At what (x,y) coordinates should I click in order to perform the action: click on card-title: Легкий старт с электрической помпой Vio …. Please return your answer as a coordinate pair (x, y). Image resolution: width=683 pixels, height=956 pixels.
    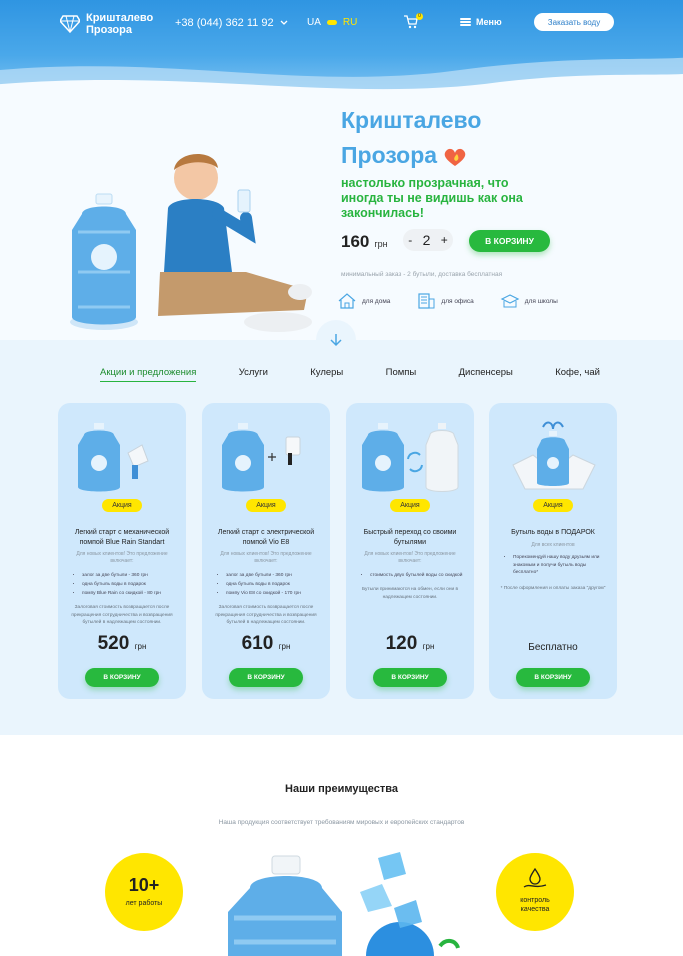
    Looking at the image, I should click on (266, 537).